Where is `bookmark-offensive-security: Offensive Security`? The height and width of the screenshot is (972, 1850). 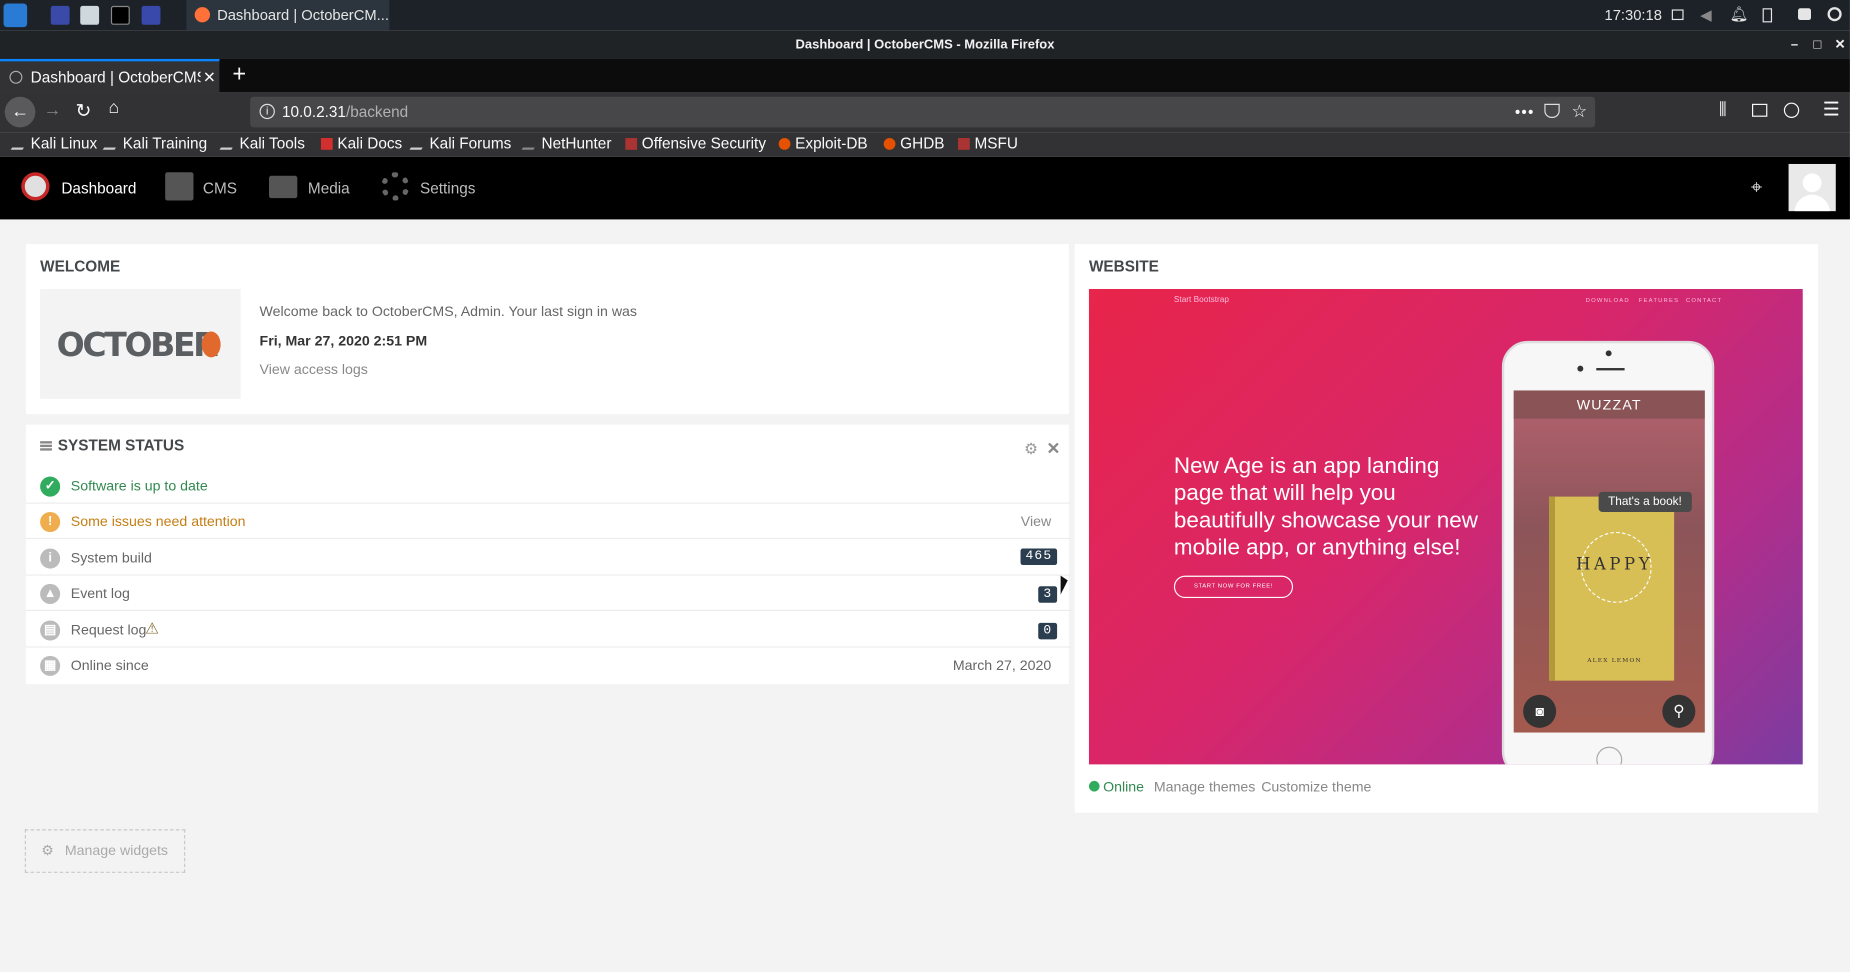
bookmark-offensive-security: Offensive Security is located at coordinates (695, 143).